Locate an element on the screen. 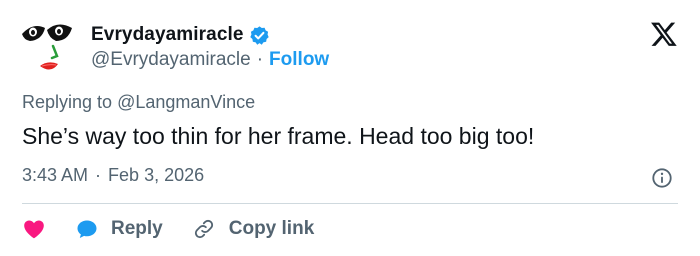 Image resolution: width=700 pixels, height=256 pixels. replying-to-mention: @LangmanVince is located at coordinates (186, 102).